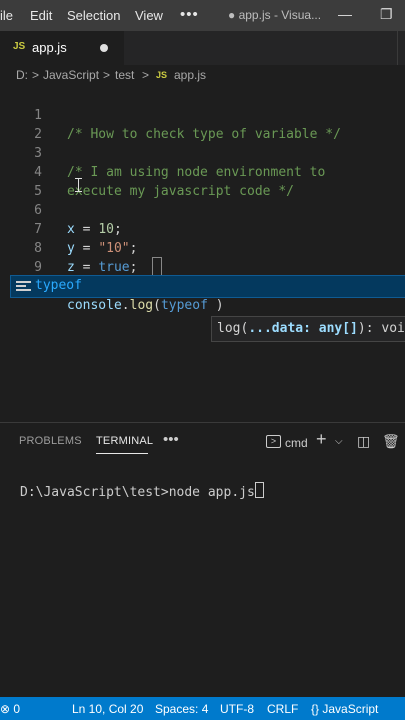 The width and height of the screenshot is (405, 720). Describe the element at coordinates (190, 75) in the screenshot. I see `breadcrumb-file: app.js` at that location.